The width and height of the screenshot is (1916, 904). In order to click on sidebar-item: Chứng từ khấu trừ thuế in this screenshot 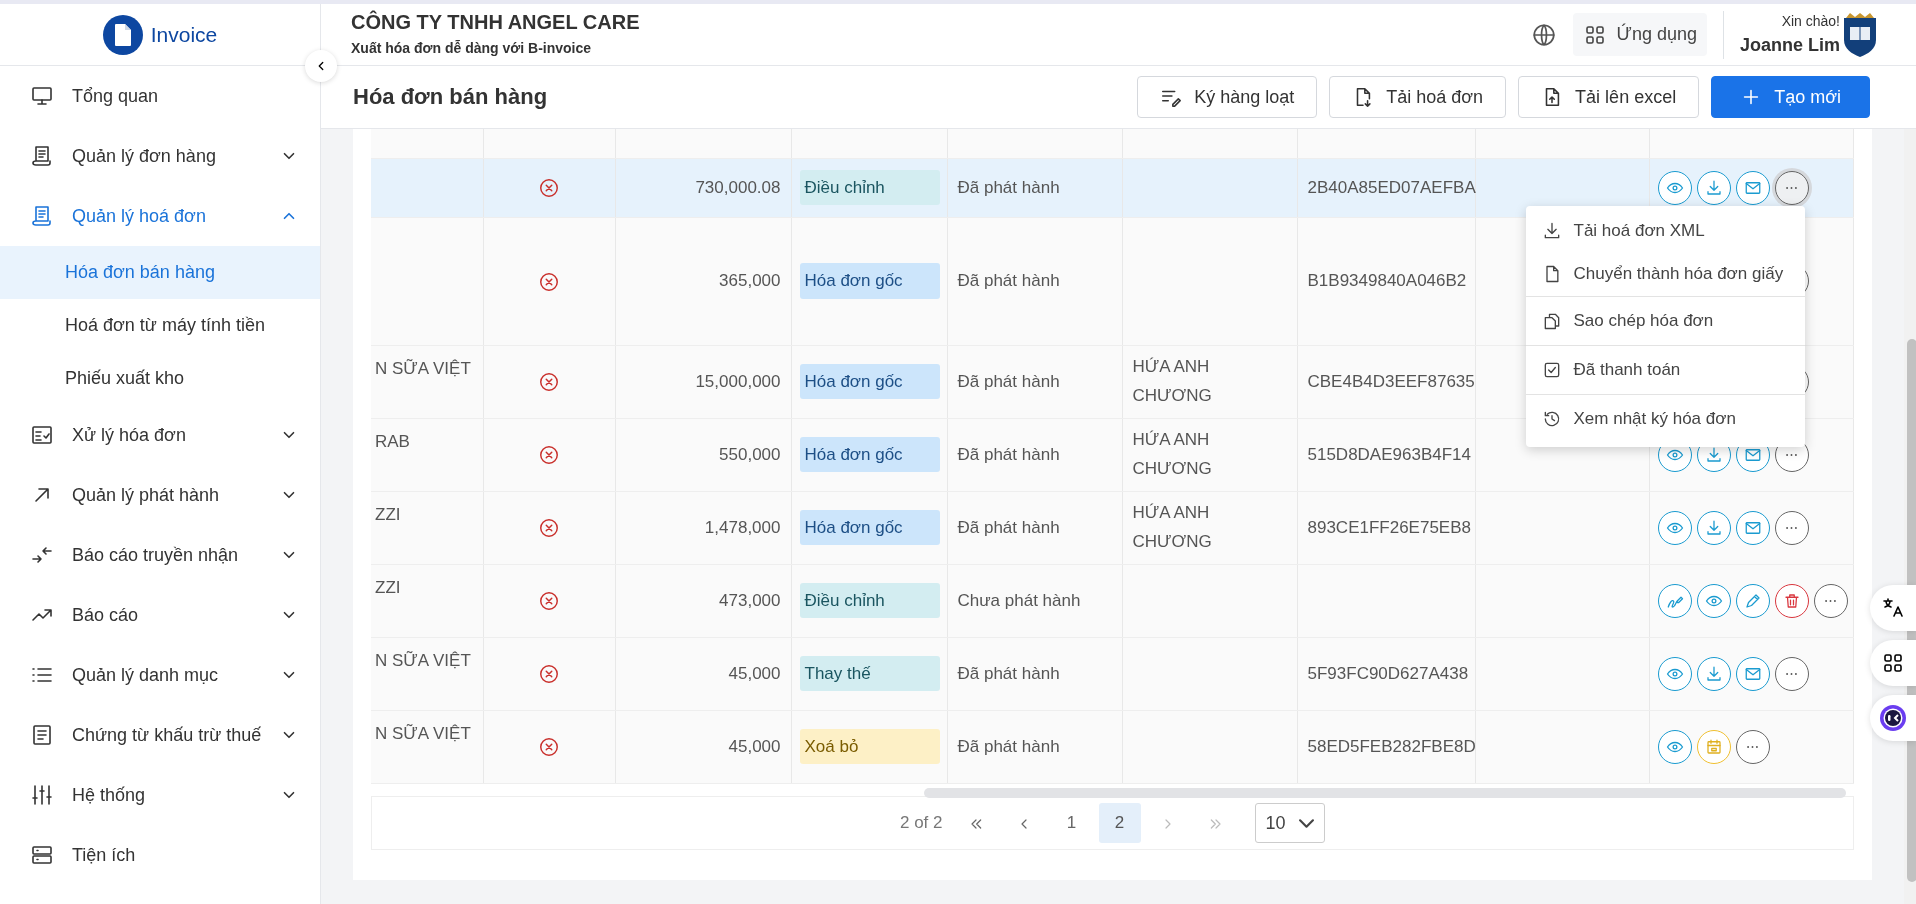, I will do `click(160, 735)`.